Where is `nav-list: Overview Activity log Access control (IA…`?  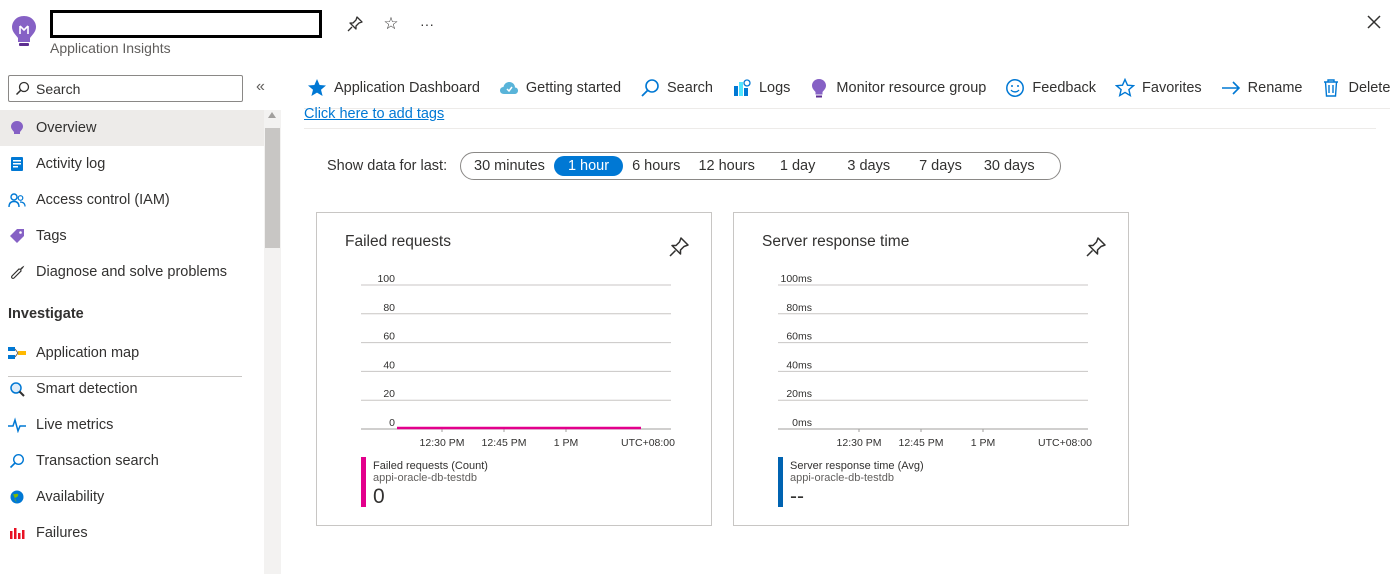
nav-list: Overview Activity log Access control (IA… is located at coordinates (132, 330).